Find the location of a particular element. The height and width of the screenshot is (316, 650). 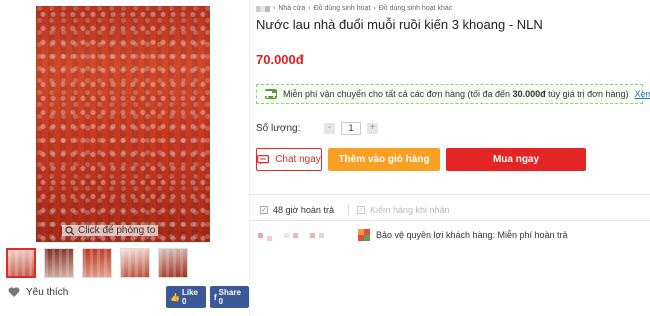

quantity-decrease-button: - is located at coordinates (329, 128).